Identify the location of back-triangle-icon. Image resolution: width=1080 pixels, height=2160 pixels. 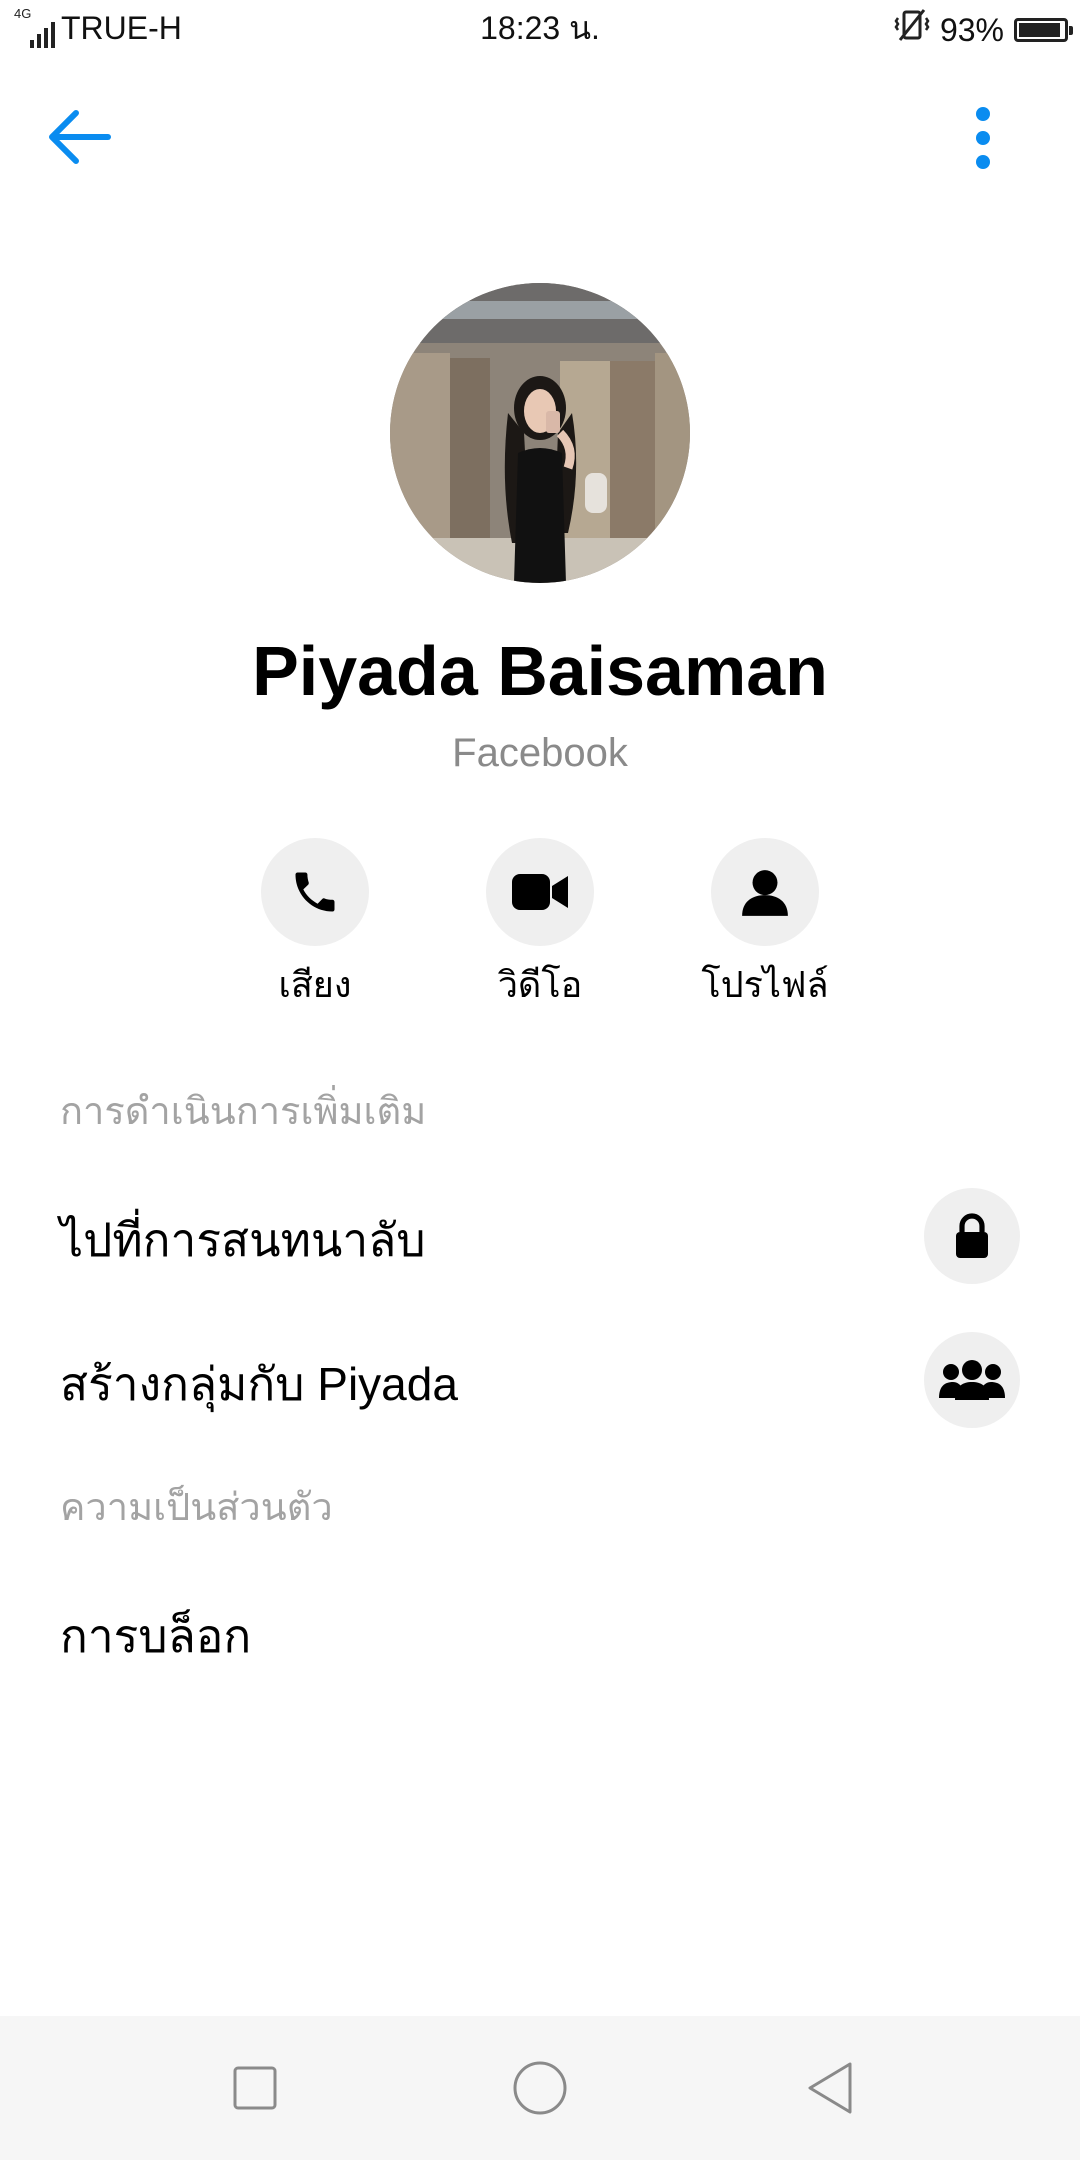
(830, 2088).